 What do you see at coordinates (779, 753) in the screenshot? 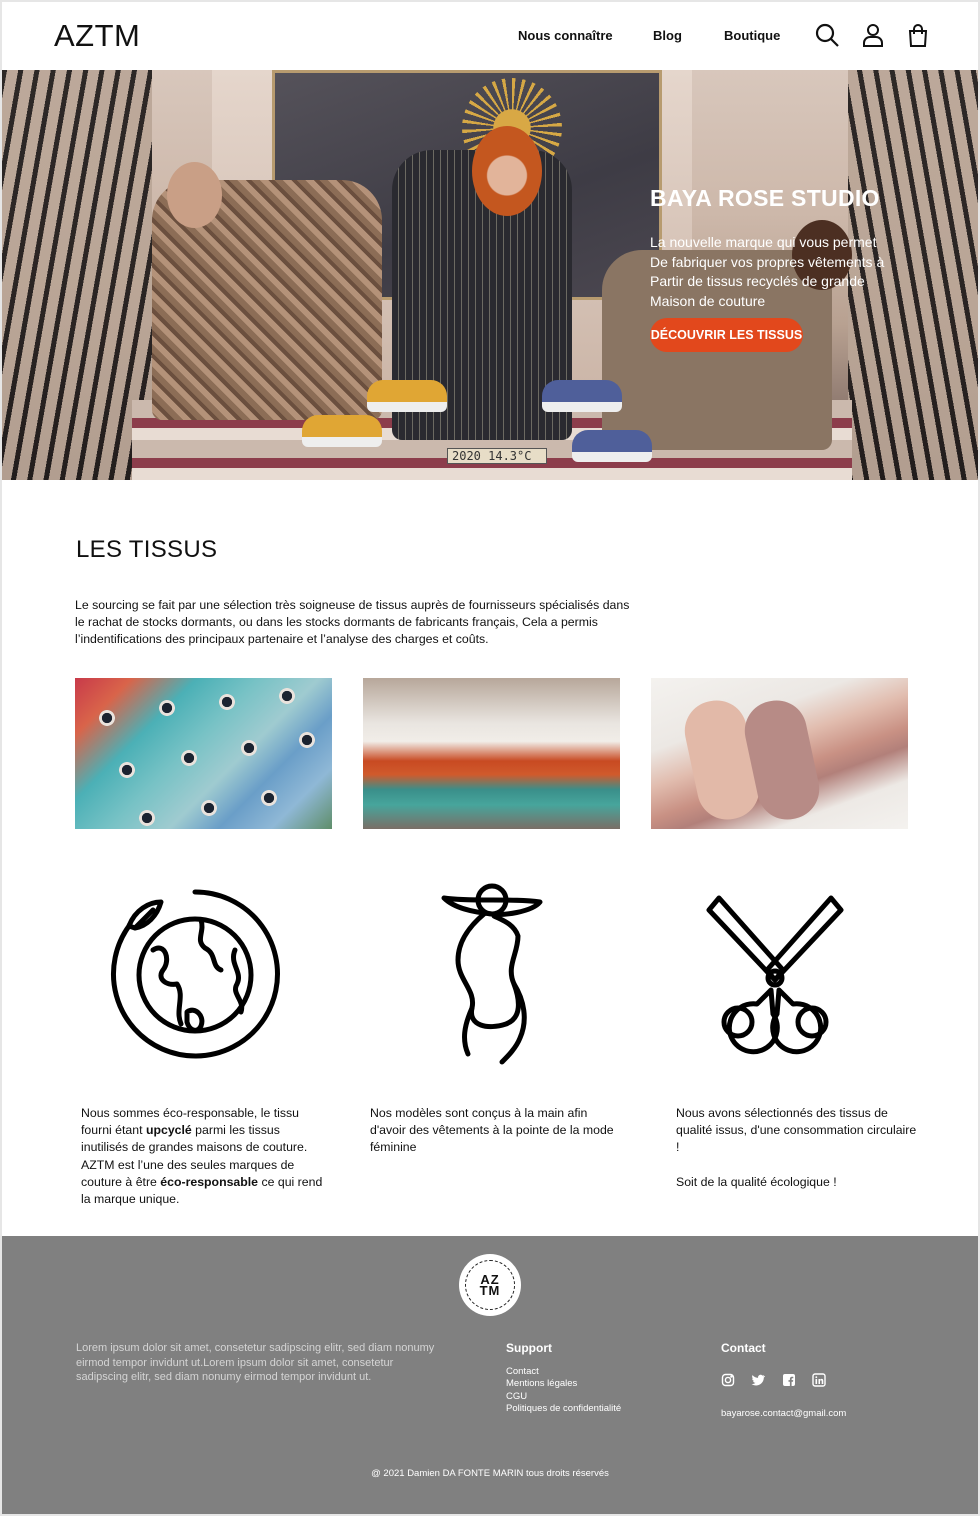
I see `rolled-fabrics-photo` at bounding box center [779, 753].